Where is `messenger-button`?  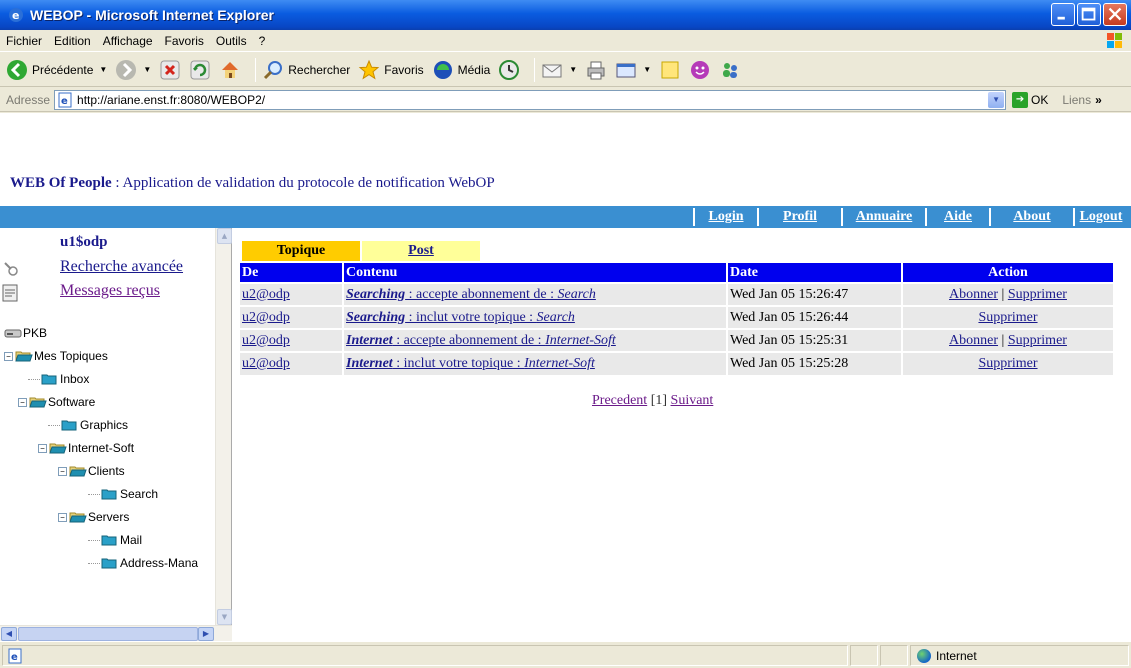
messenger-button is located at coordinates (700, 70).